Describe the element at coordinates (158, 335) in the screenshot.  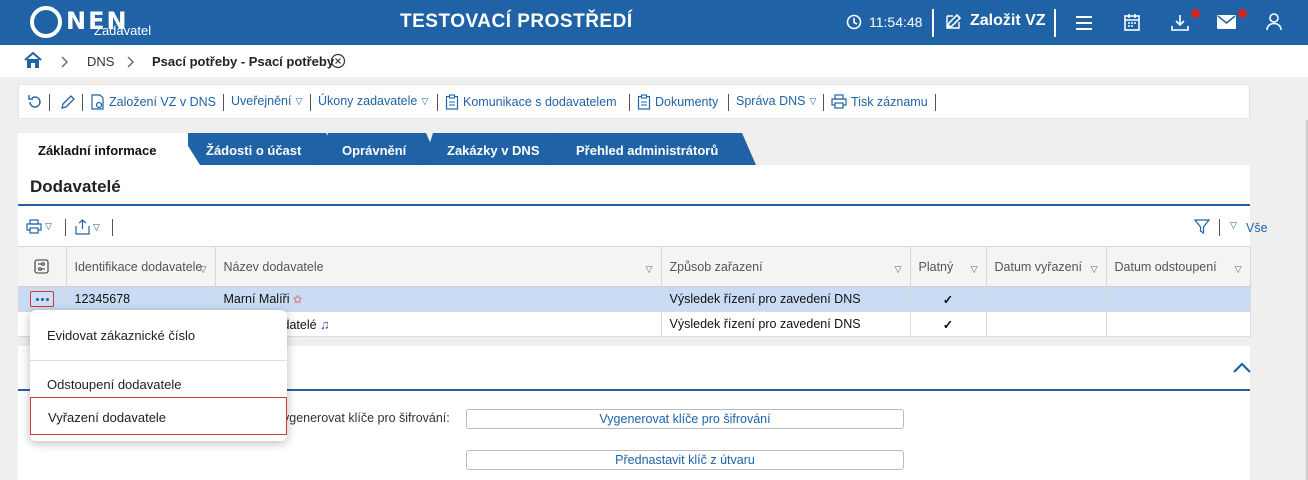
I see `menu-item-evidovat: Evidovat zákaznické číslo` at that location.